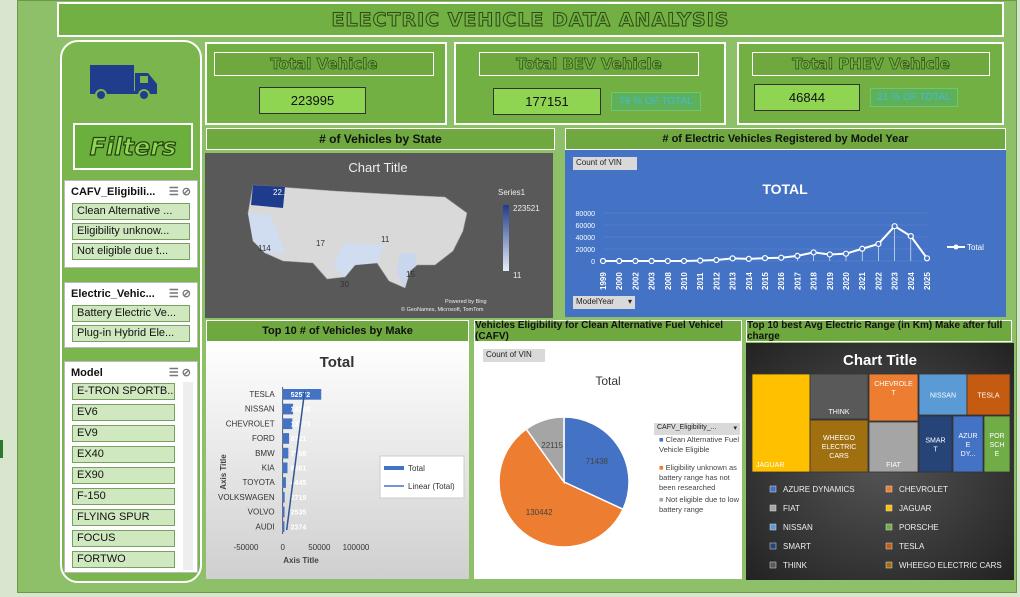  What do you see at coordinates (911, 281) in the screenshot?
I see `x-tick-label: 2024` at bounding box center [911, 281].